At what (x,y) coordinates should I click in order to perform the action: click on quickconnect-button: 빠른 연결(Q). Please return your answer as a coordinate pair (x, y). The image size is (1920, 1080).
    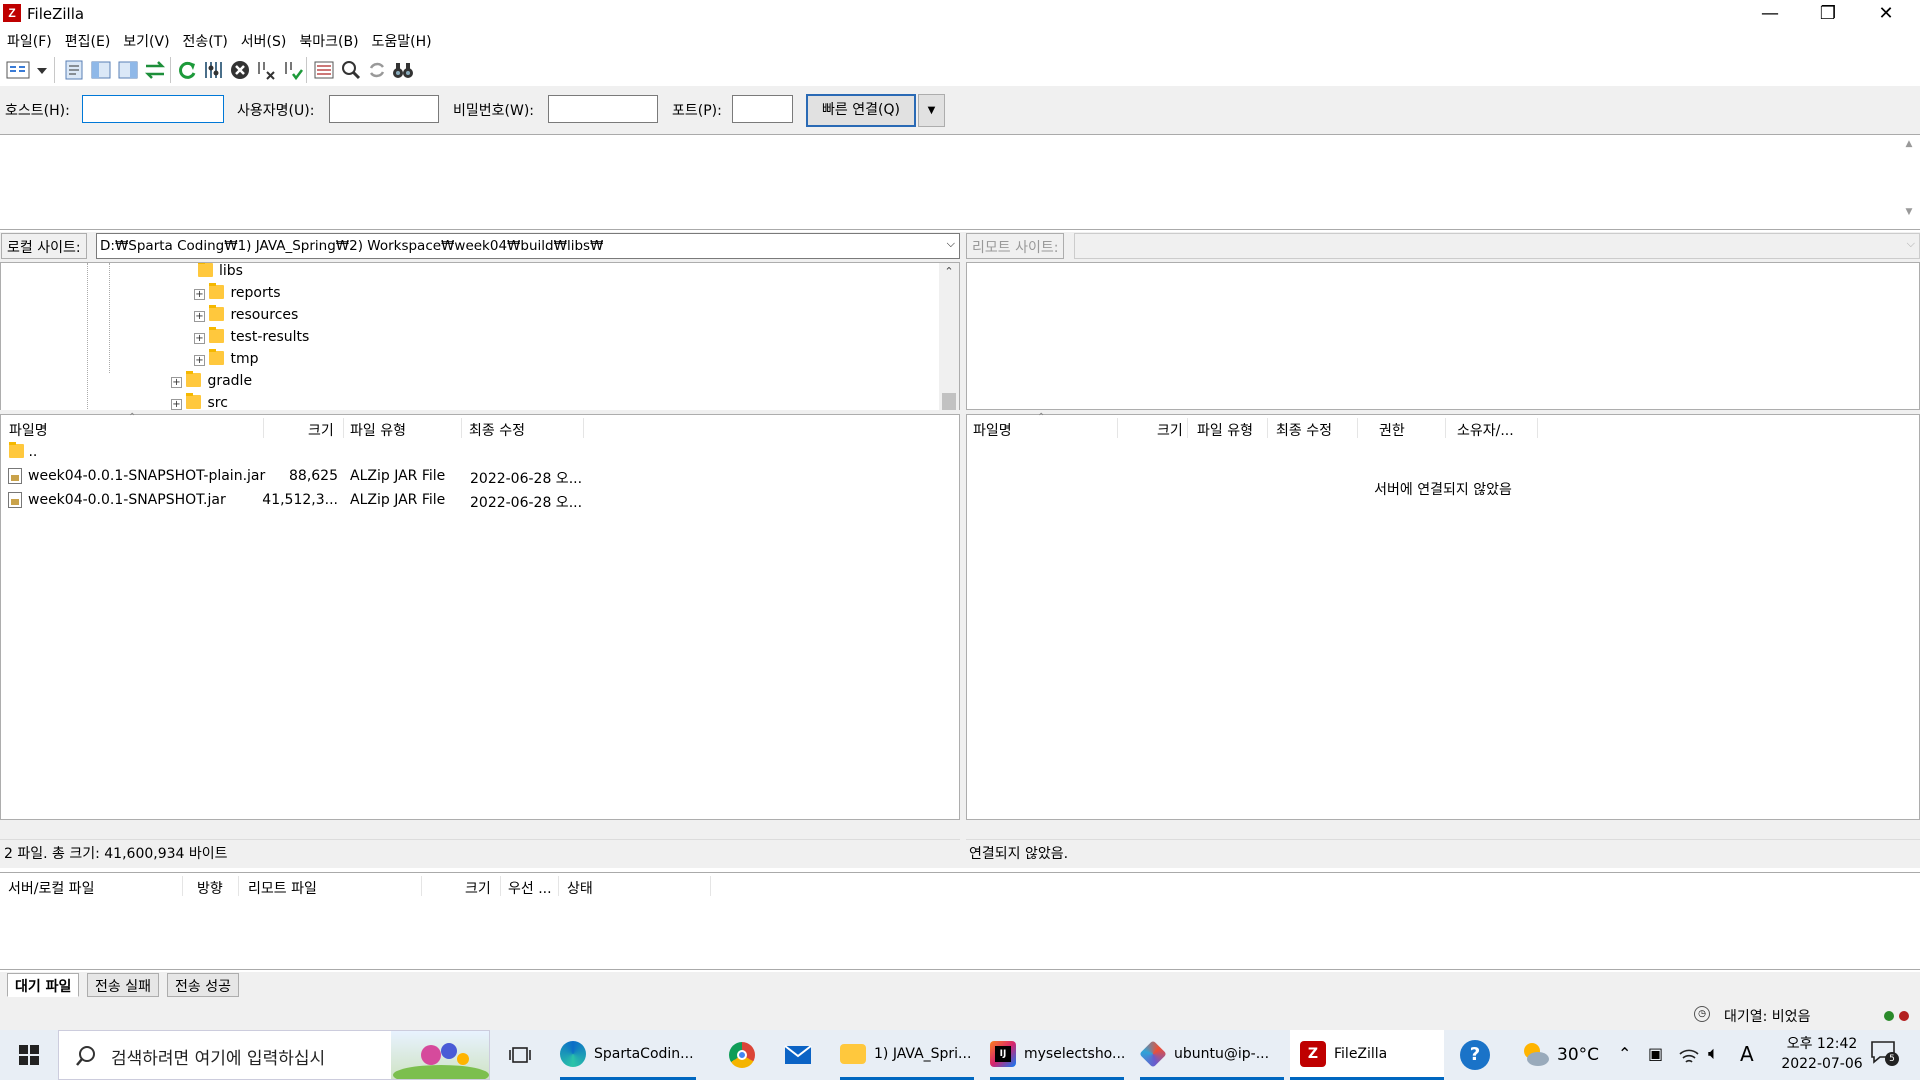
    Looking at the image, I should click on (861, 110).